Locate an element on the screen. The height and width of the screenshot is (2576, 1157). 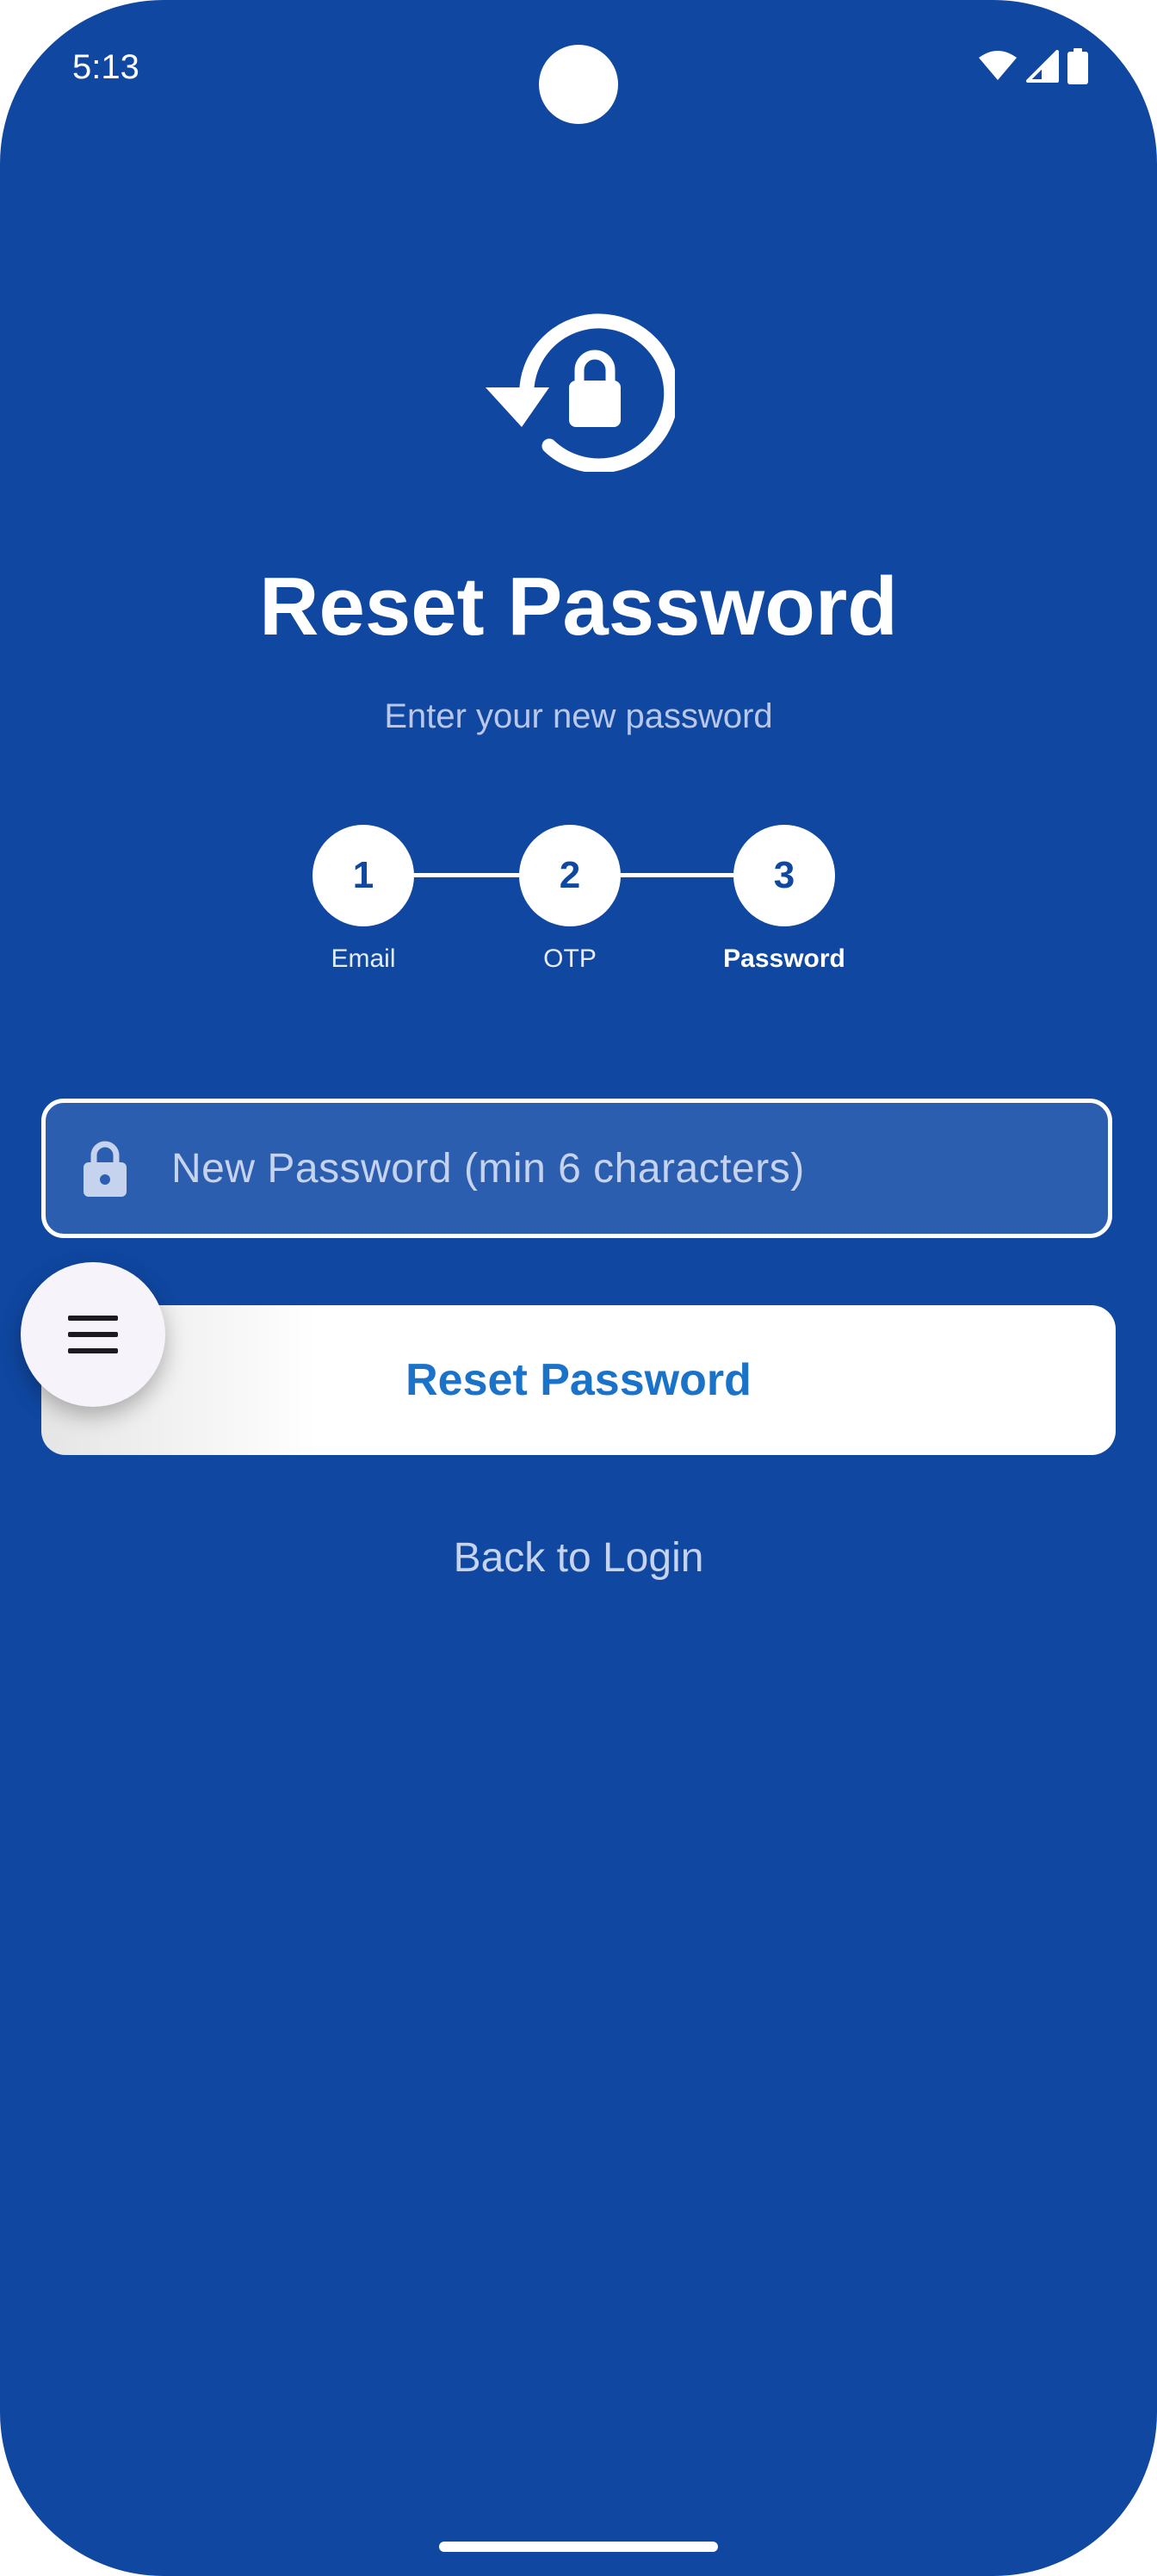
step-label-otp: OTP is located at coordinates (570, 958).